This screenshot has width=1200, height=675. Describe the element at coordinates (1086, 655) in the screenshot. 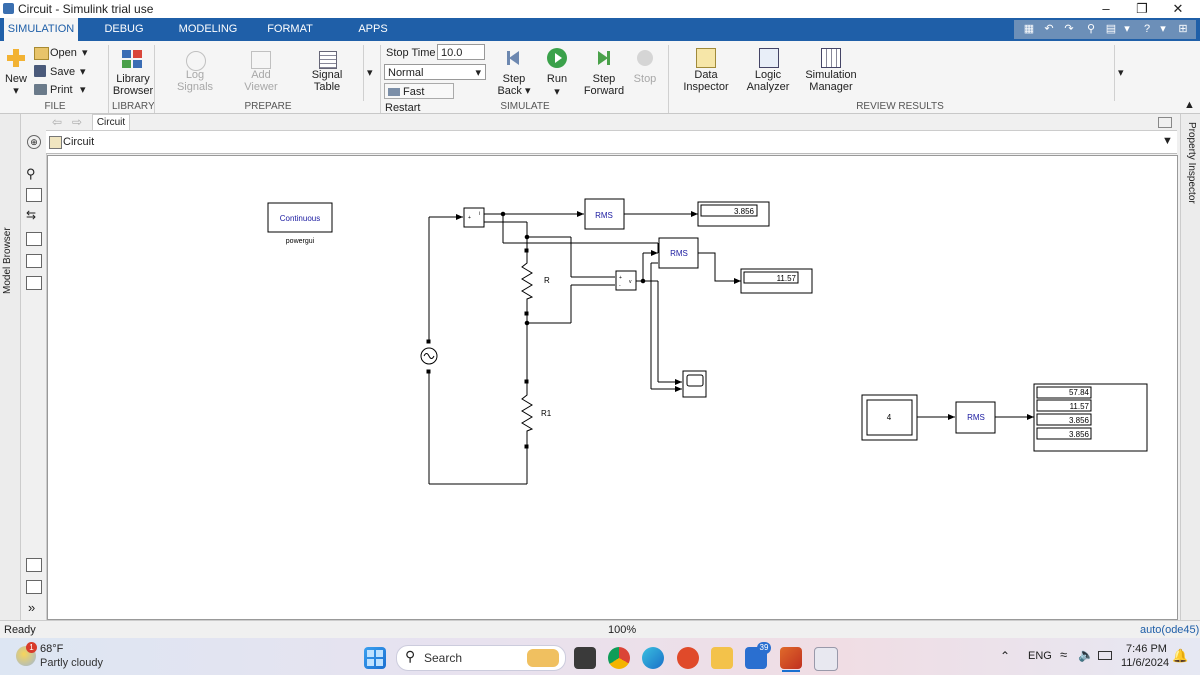

I see `volume-icon: 🔈` at that location.